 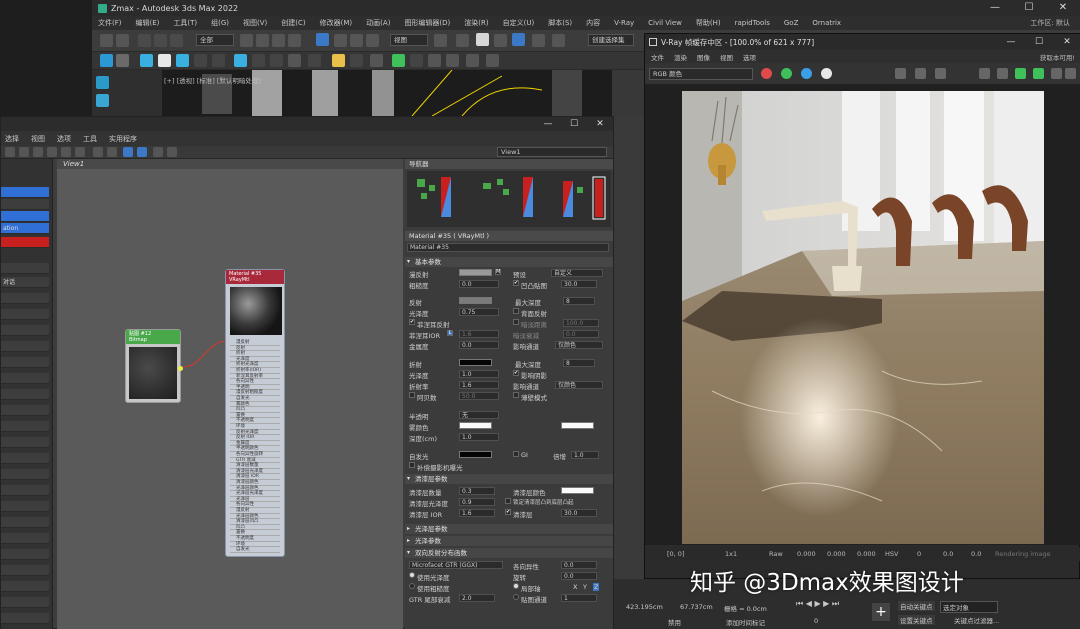 What do you see at coordinates (148, 23) in the screenshot?
I see `menu-edit: 编辑(E)` at bounding box center [148, 23].